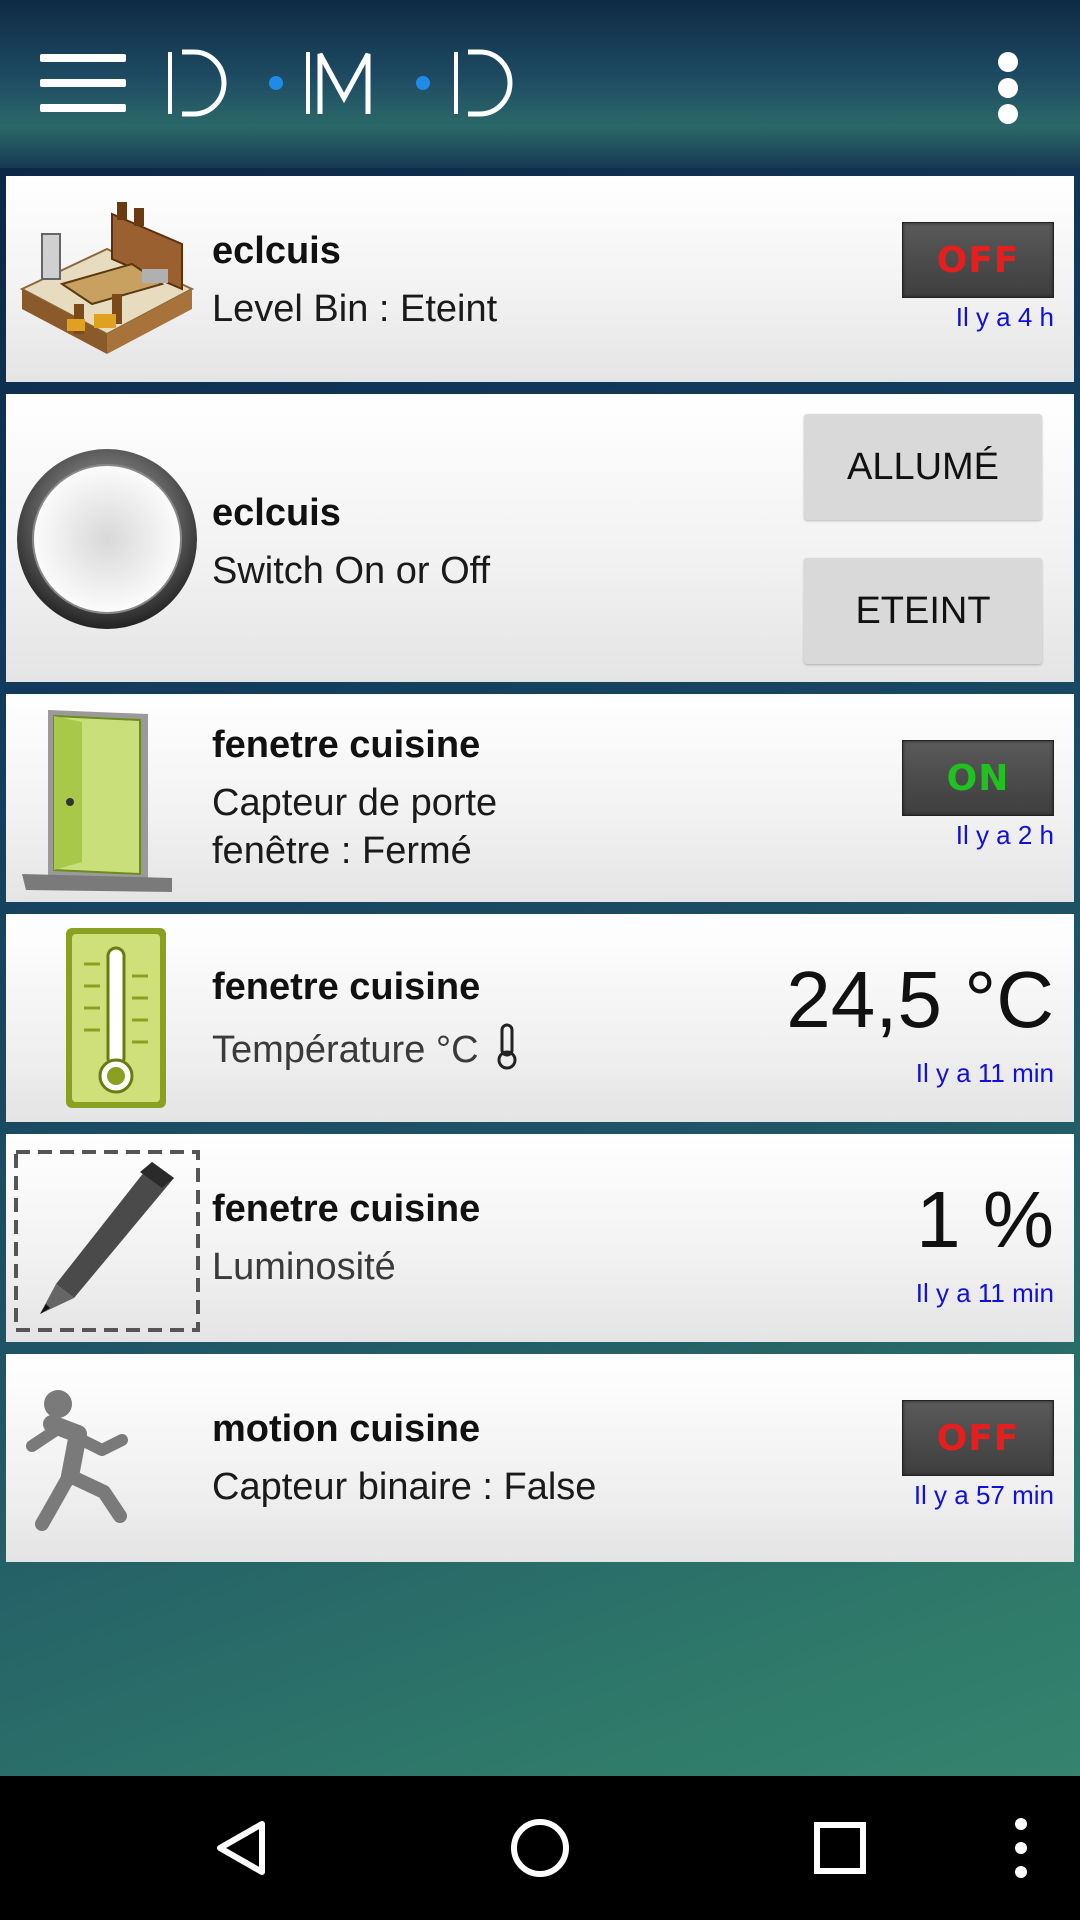 The image size is (1080, 1920). What do you see at coordinates (83, 83) in the screenshot?
I see `hamburger-icon` at bounding box center [83, 83].